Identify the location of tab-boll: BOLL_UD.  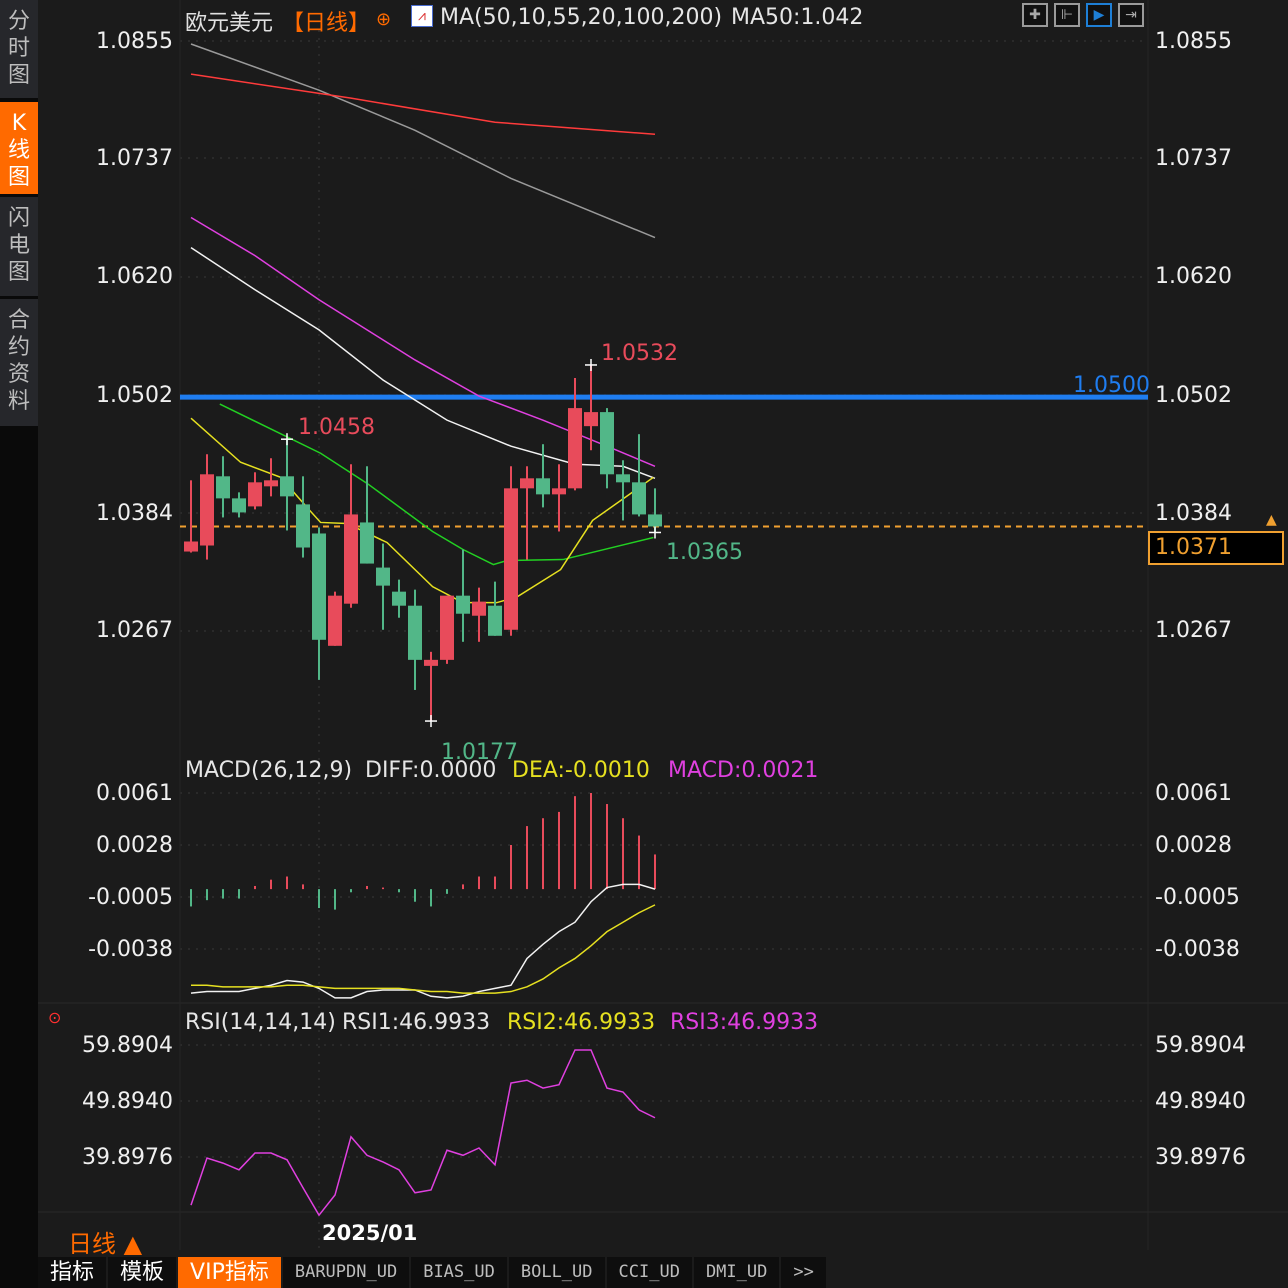
(556, 1272).